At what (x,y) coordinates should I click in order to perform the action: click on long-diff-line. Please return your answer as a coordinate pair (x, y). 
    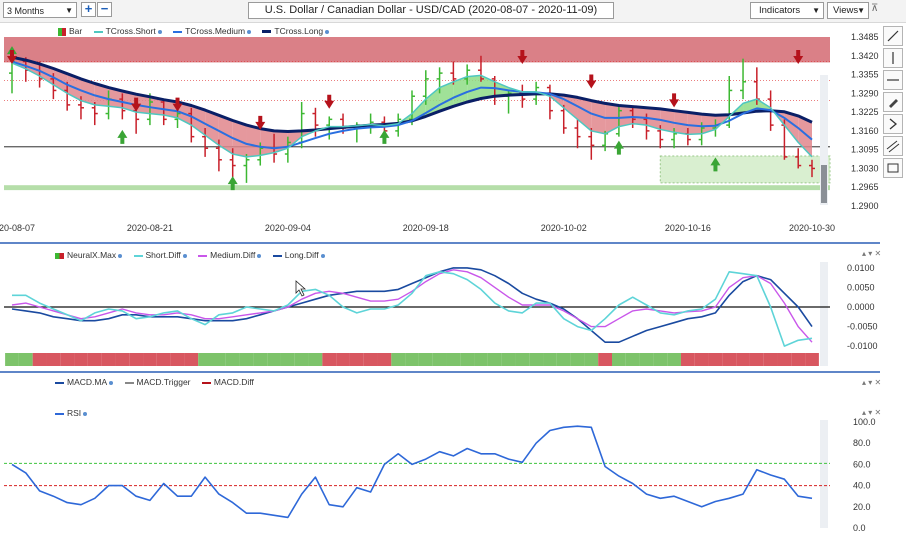
    Looking at the image, I should click on (412, 305).